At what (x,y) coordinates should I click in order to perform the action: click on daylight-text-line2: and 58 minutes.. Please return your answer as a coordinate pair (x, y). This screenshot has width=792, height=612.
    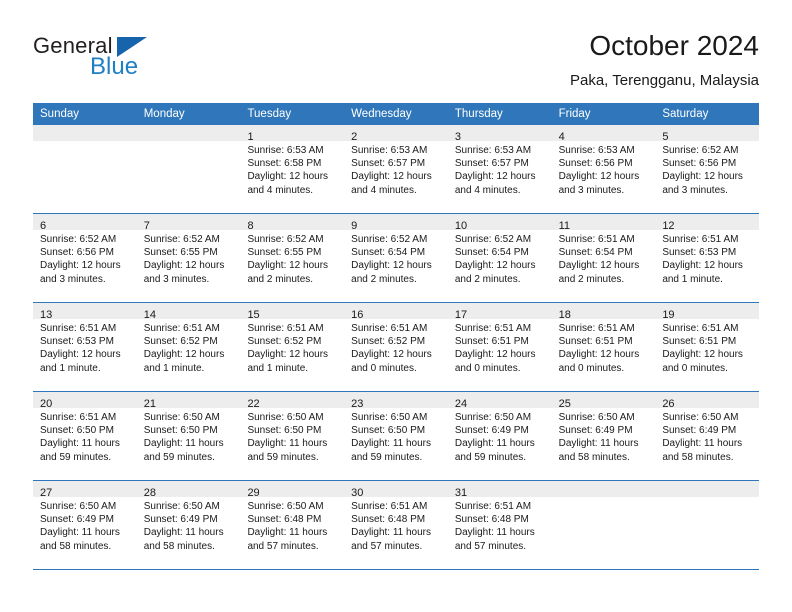
    Looking at the image, I should click on (698, 457).